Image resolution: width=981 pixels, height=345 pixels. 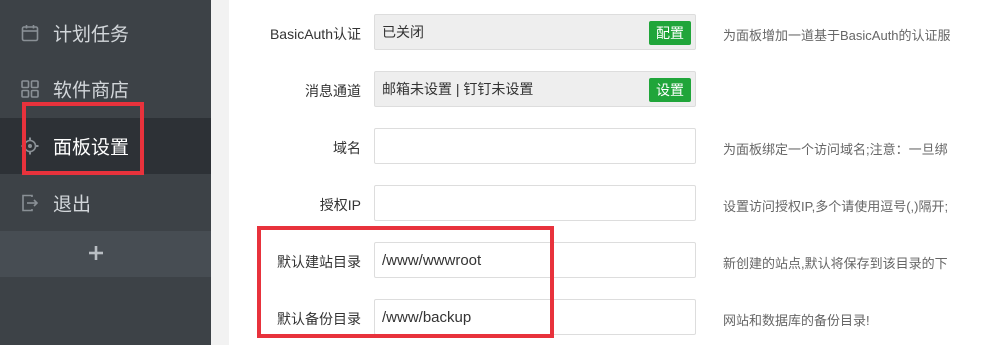 I want to click on auth-ip-field, so click(x=535, y=203).